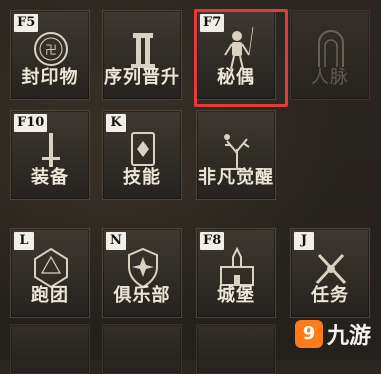 This screenshot has height=374, width=381. Describe the element at coordinates (50, 177) in the screenshot. I see `tile-label: 装备` at that location.